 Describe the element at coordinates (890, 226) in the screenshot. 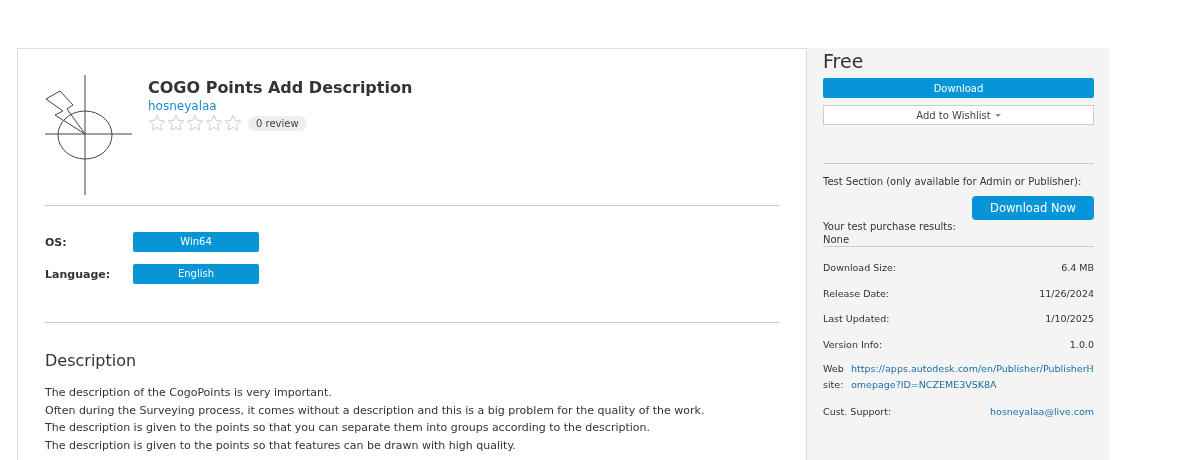

I see `test-results-label: Your test purchase results:` at that location.